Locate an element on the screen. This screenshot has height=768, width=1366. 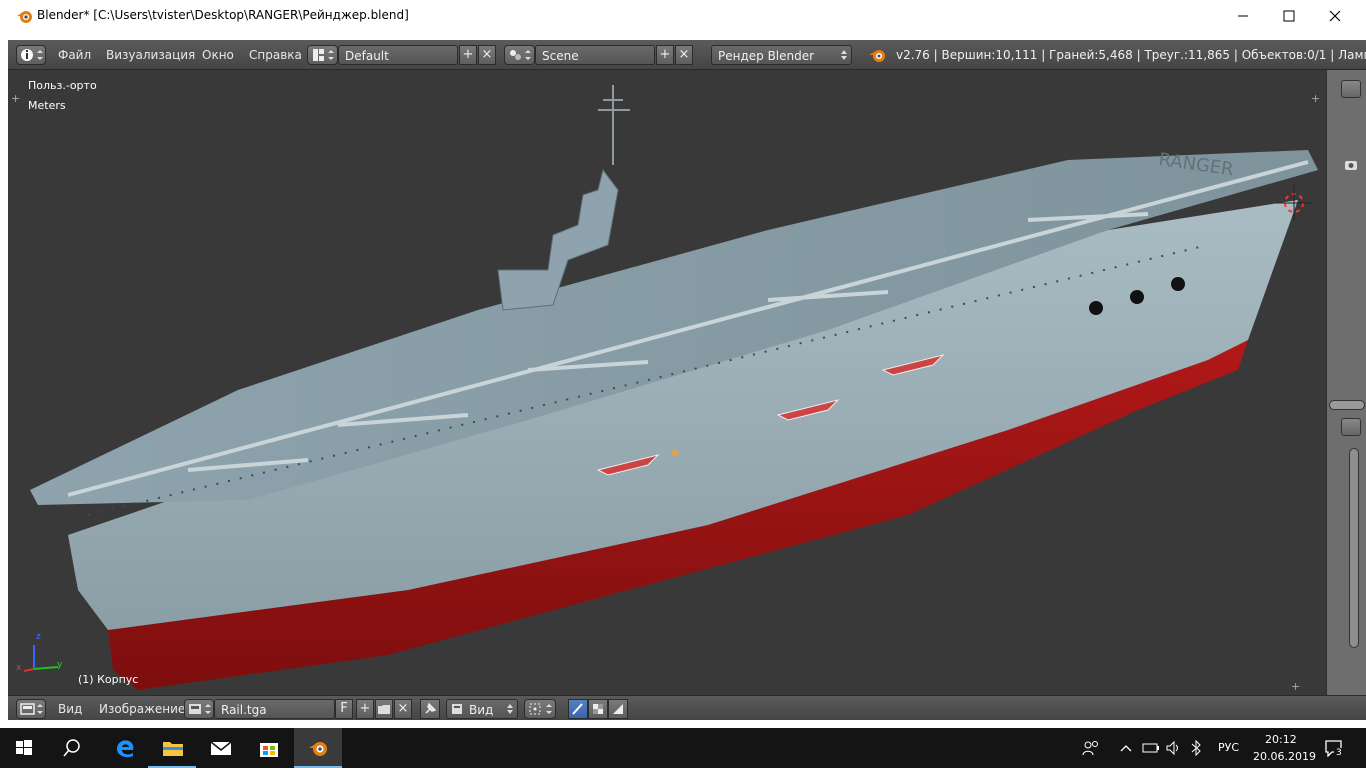
image-browse-button is located at coordinates (199, 709).